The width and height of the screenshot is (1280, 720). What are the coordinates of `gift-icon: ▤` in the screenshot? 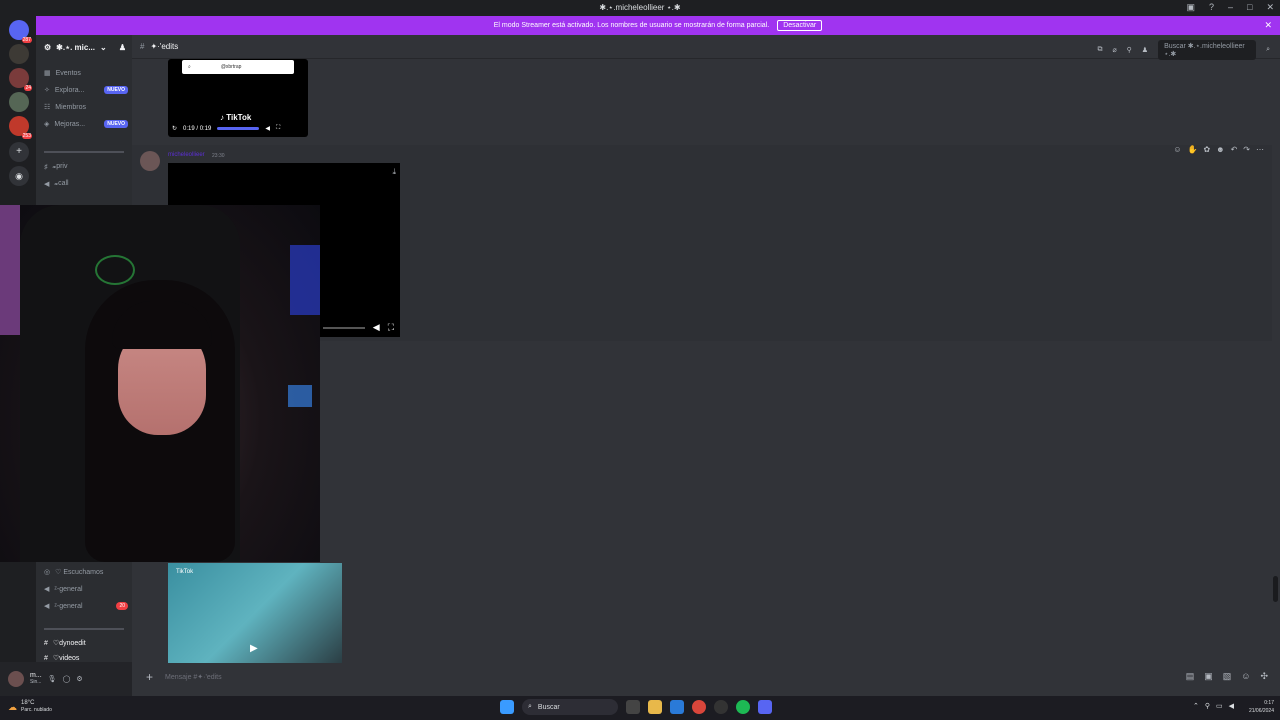 It's located at (1190, 676).